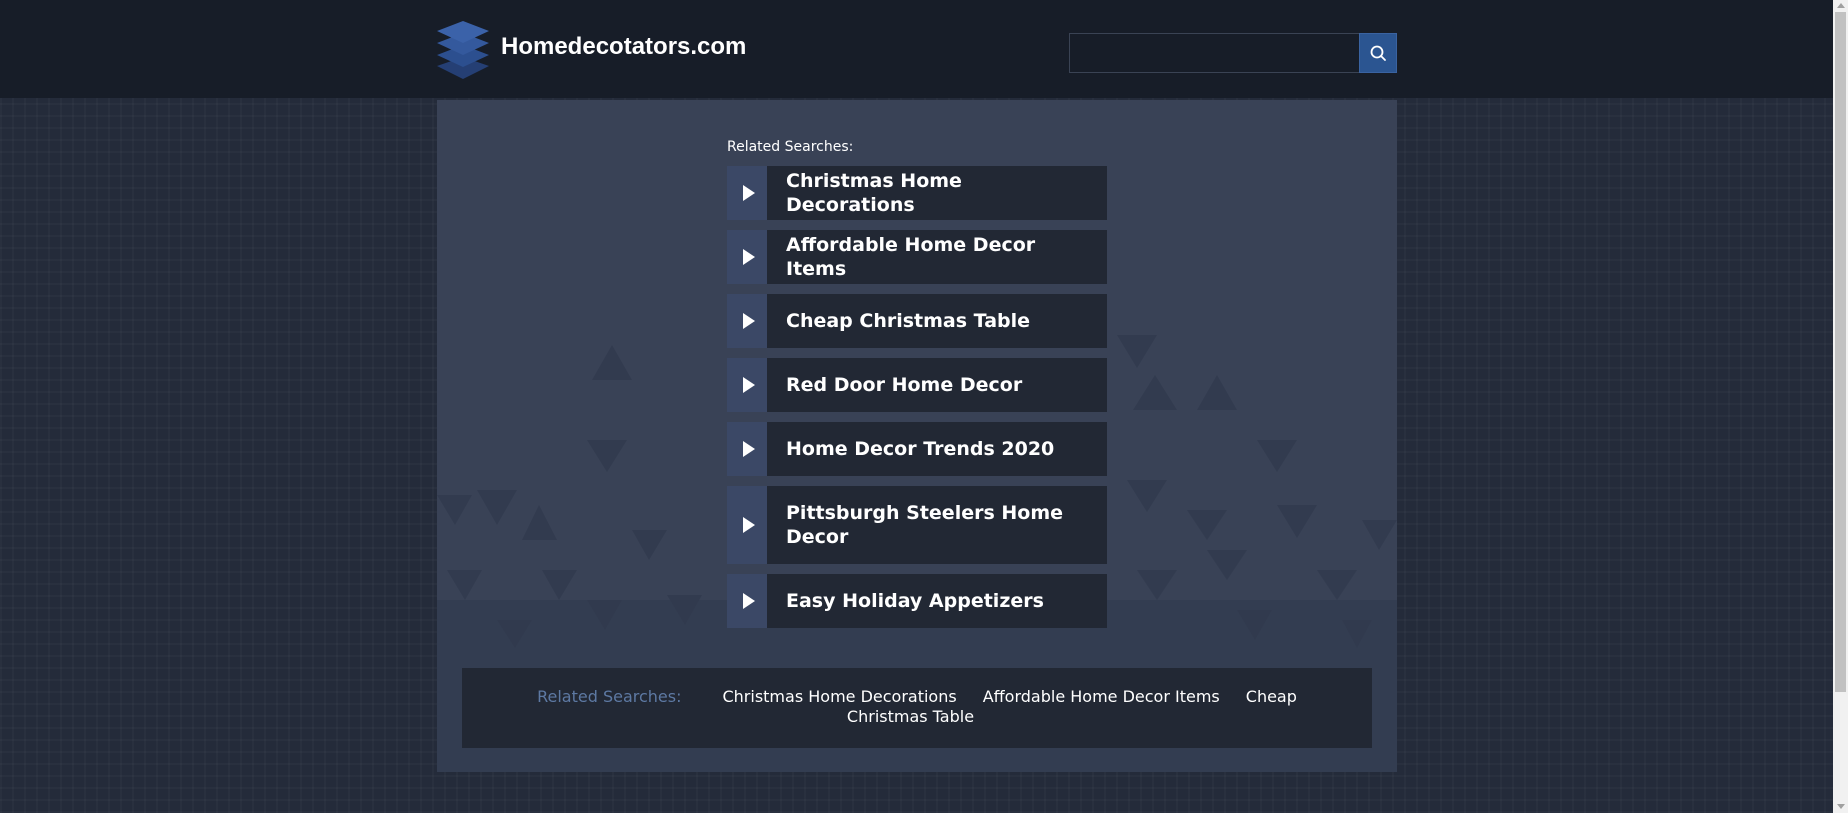  I want to click on footer-link-christmas-home-decorations: Christmas Home Decorations, so click(839, 696).